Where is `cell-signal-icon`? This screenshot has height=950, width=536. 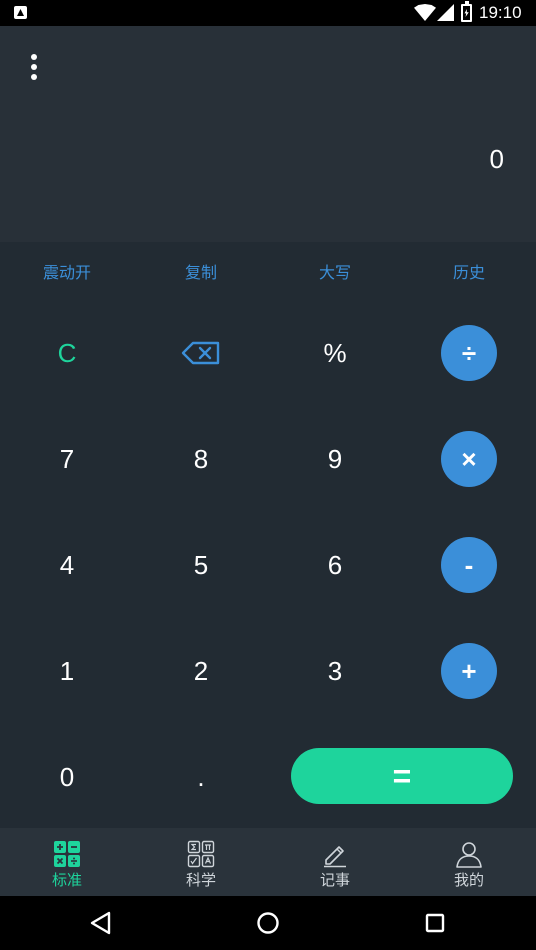 cell-signal-icon is located at coordinates (445, 12).